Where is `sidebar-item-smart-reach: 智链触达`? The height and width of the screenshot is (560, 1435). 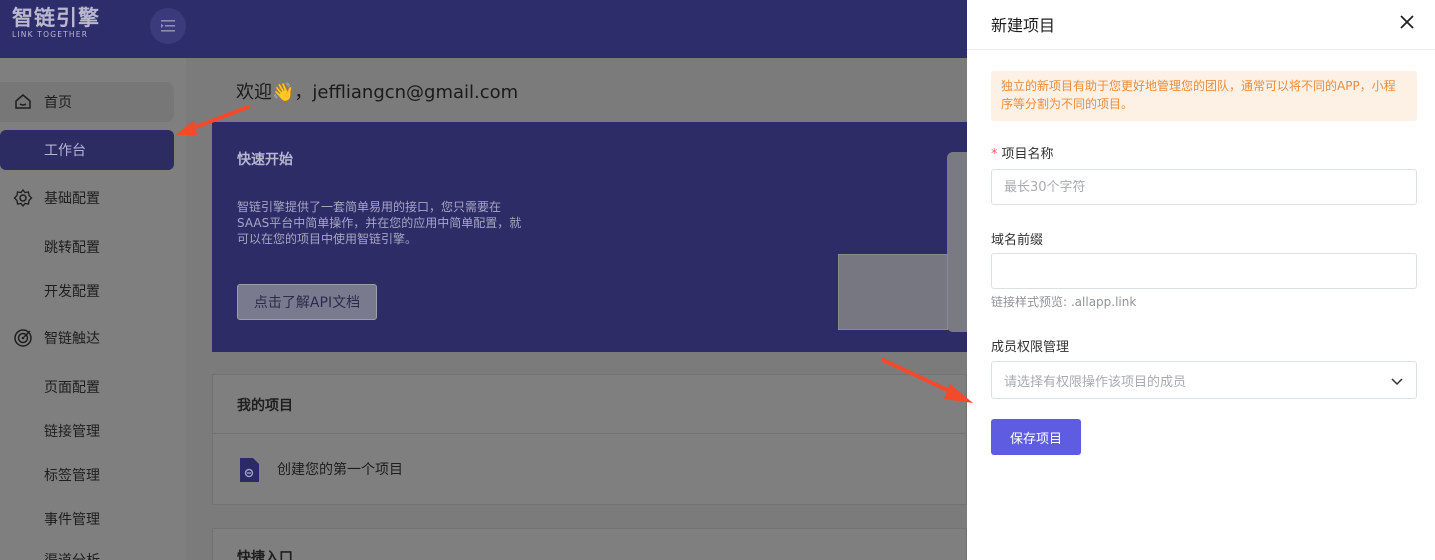 sidebar-item-smart-reach: 智链触达 is located at coordinates (93, 338).